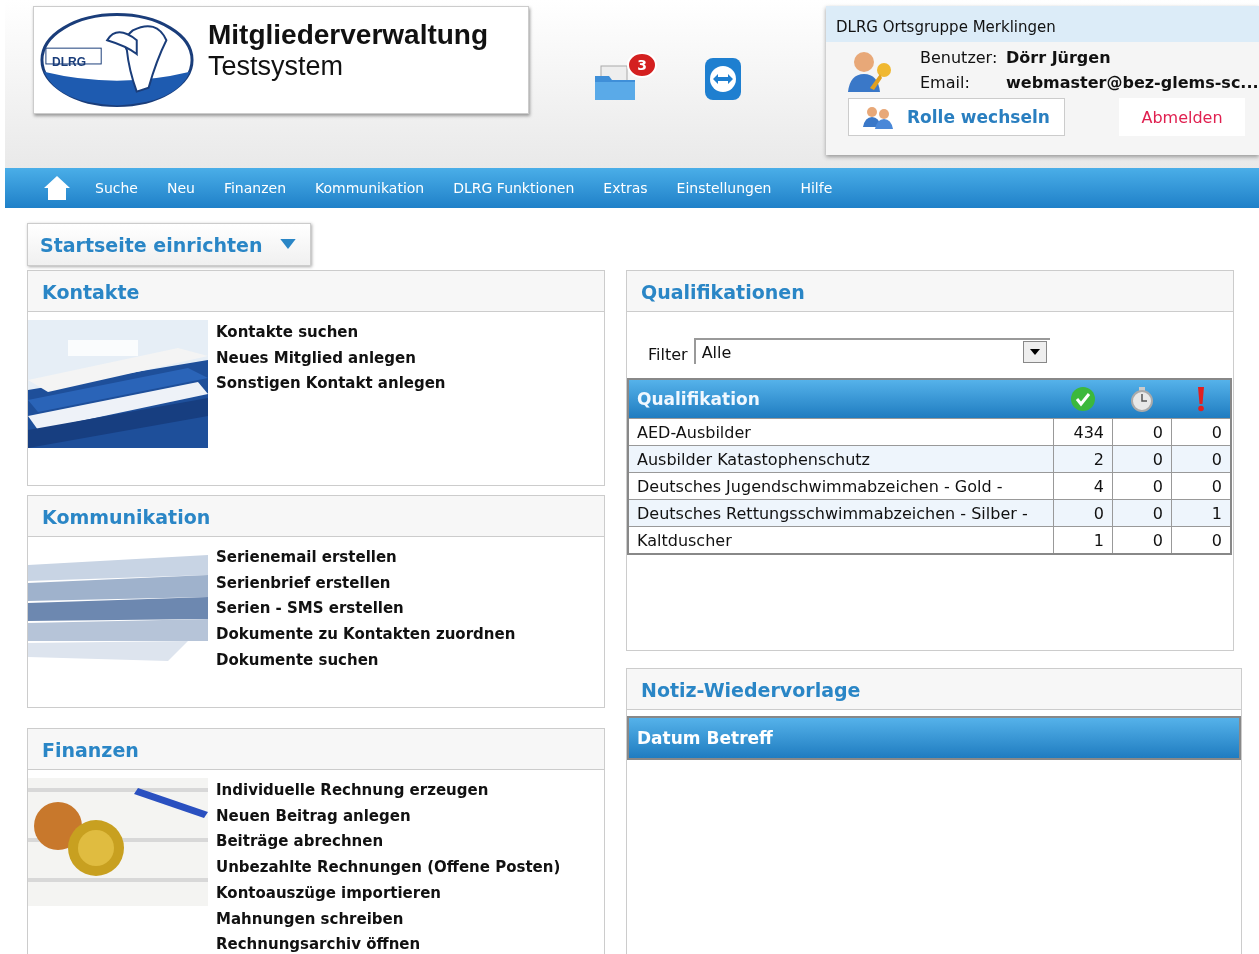 The image size is (1259, 954). I want to click on menu-link: Neues Mitglied anlegen, so click(331, 358).